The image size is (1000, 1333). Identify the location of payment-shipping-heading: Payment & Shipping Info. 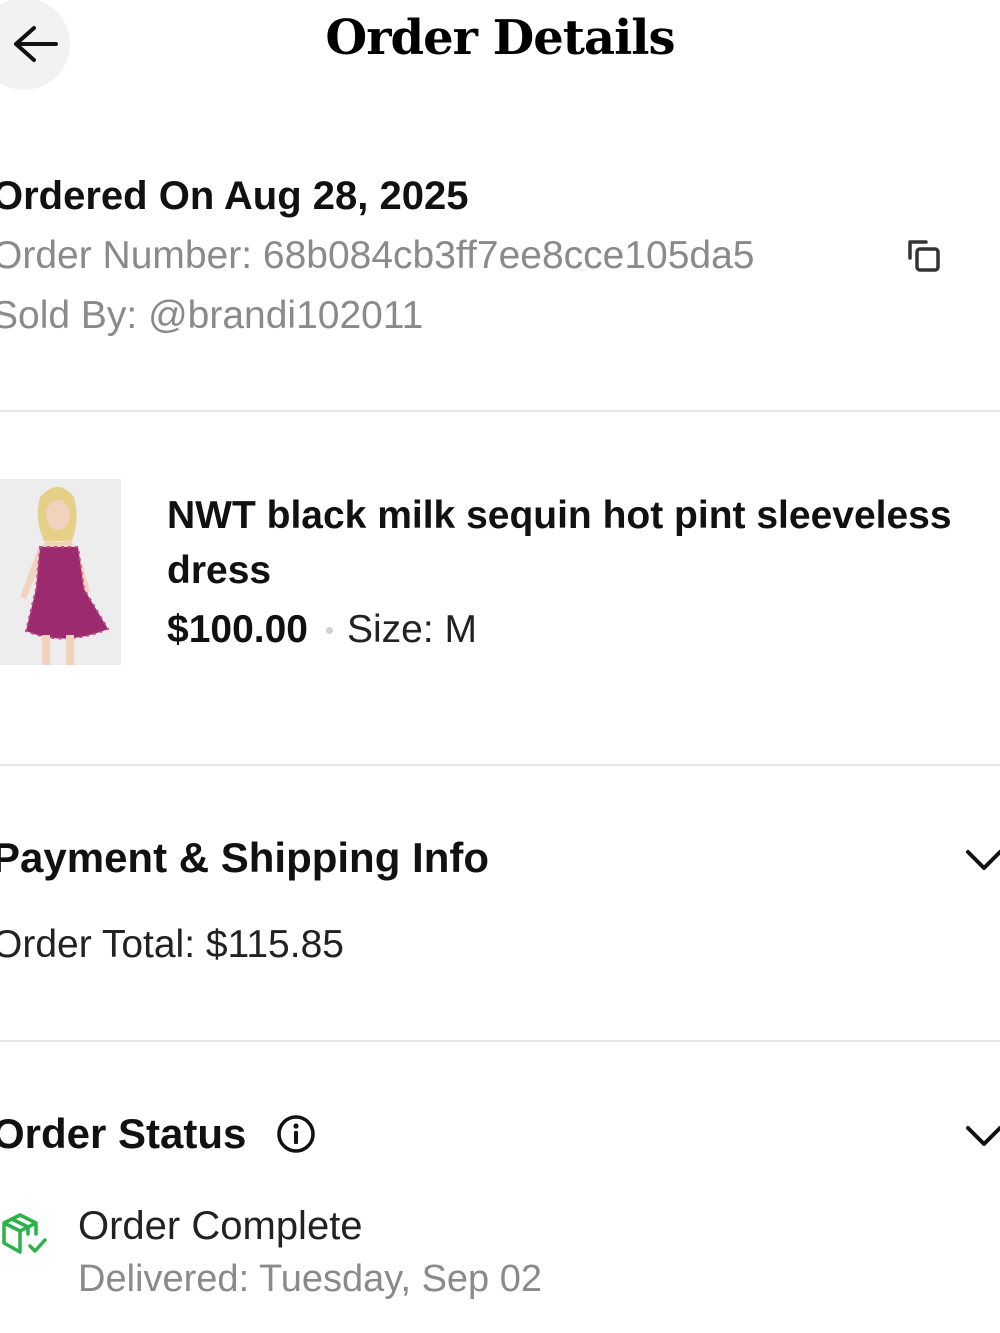
(244, 858).